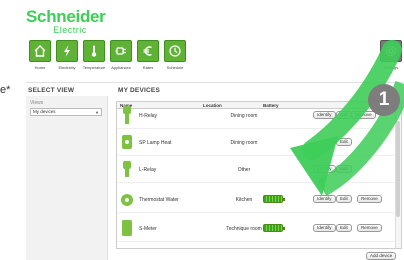  Describe the element at coordinates (97, 112) in the screenshot. I see `chevron-down-icon: ▼` at that location.